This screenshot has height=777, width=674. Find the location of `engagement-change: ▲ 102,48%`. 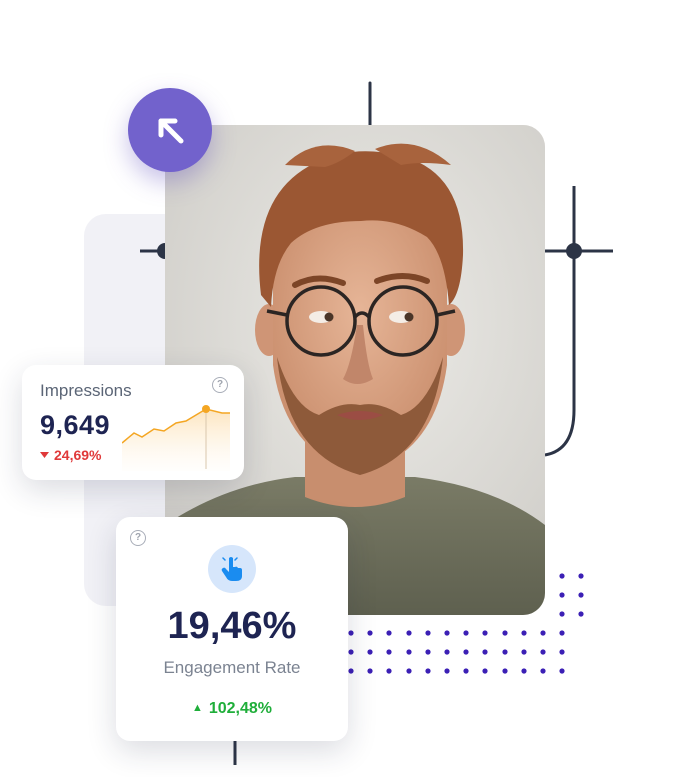

engagement-change: ▲ 102,48% is located at coordinates (232, 709).